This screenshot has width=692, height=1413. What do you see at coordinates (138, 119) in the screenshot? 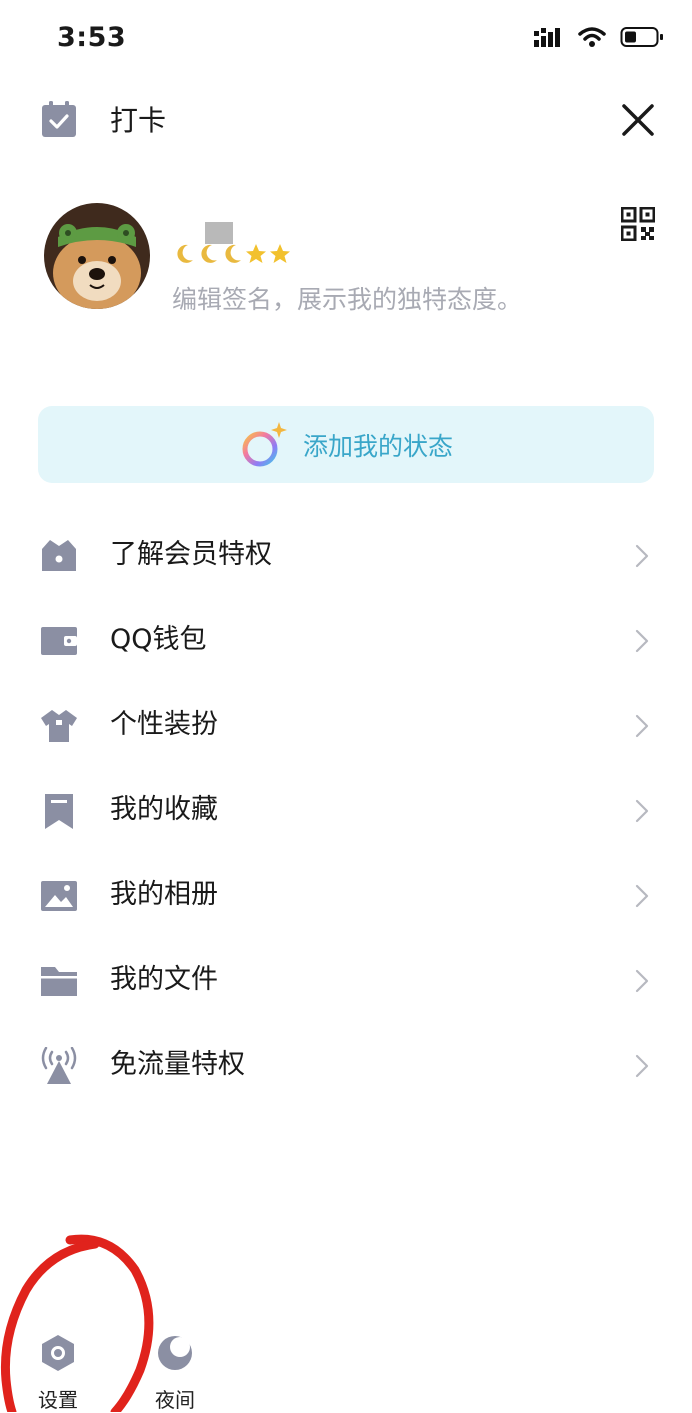
I see `checkin-label: 打卡` at bounding box center [138, 119].